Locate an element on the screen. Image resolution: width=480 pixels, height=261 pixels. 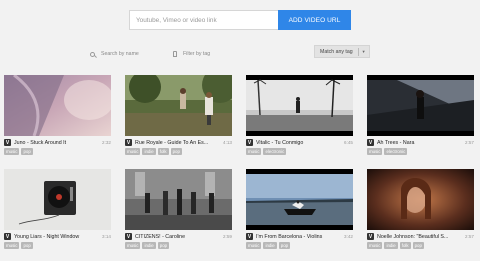
video-card: V Juno - Stuck Around It 2:32 music pop is located at coordinates (57, 118).